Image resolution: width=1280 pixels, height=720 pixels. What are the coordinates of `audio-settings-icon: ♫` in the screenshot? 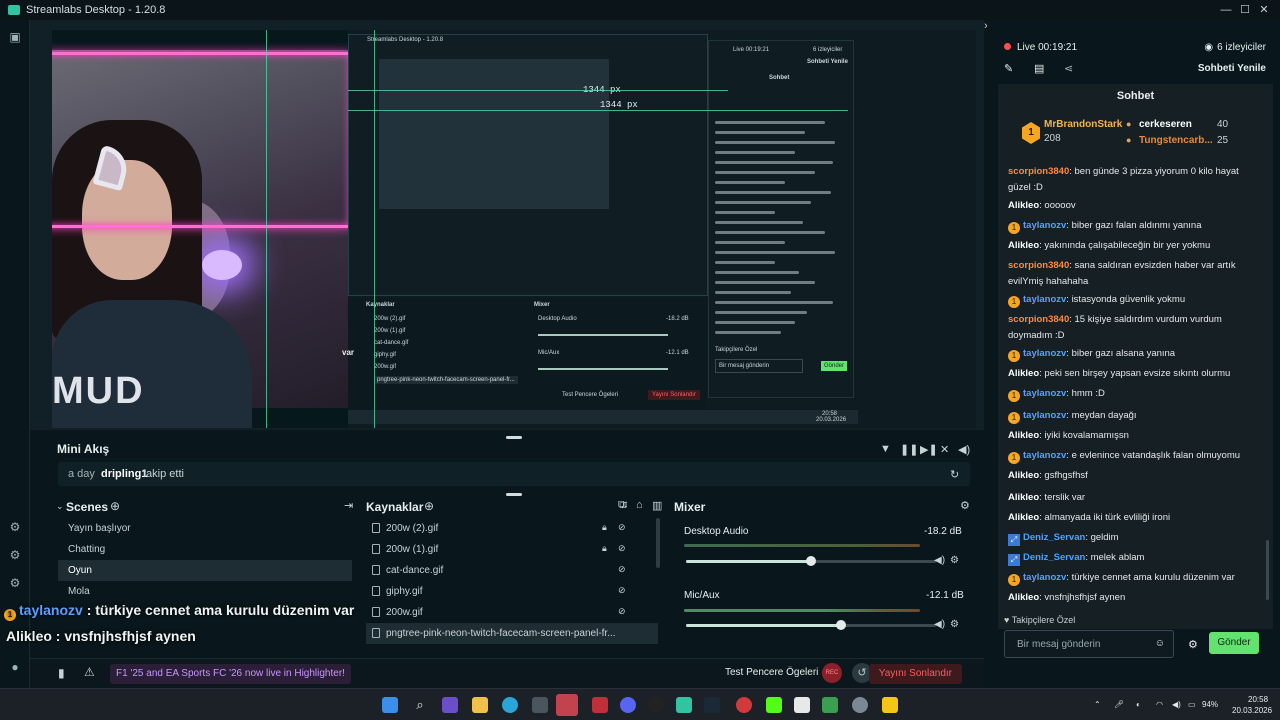 It's located at (624, 505).